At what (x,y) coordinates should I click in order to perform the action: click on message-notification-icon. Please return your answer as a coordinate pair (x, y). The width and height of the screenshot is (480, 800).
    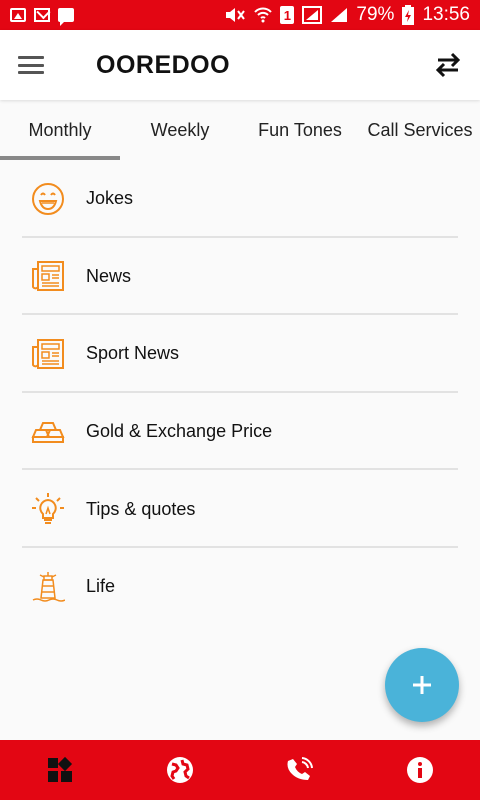
    Looking at the image, I should click on (66, 17).